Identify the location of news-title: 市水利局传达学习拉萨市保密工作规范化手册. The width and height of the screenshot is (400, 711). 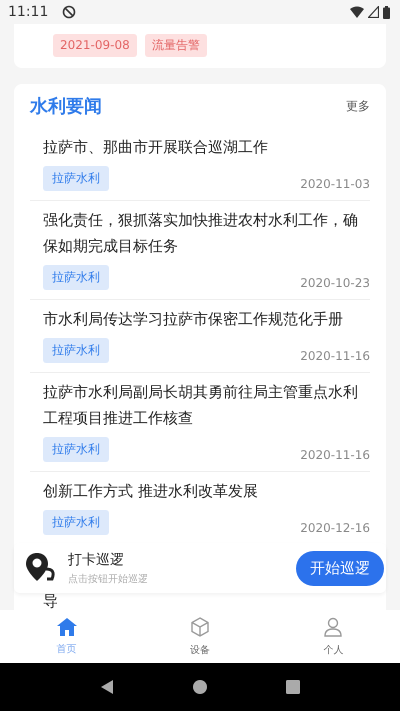
(206, 319).